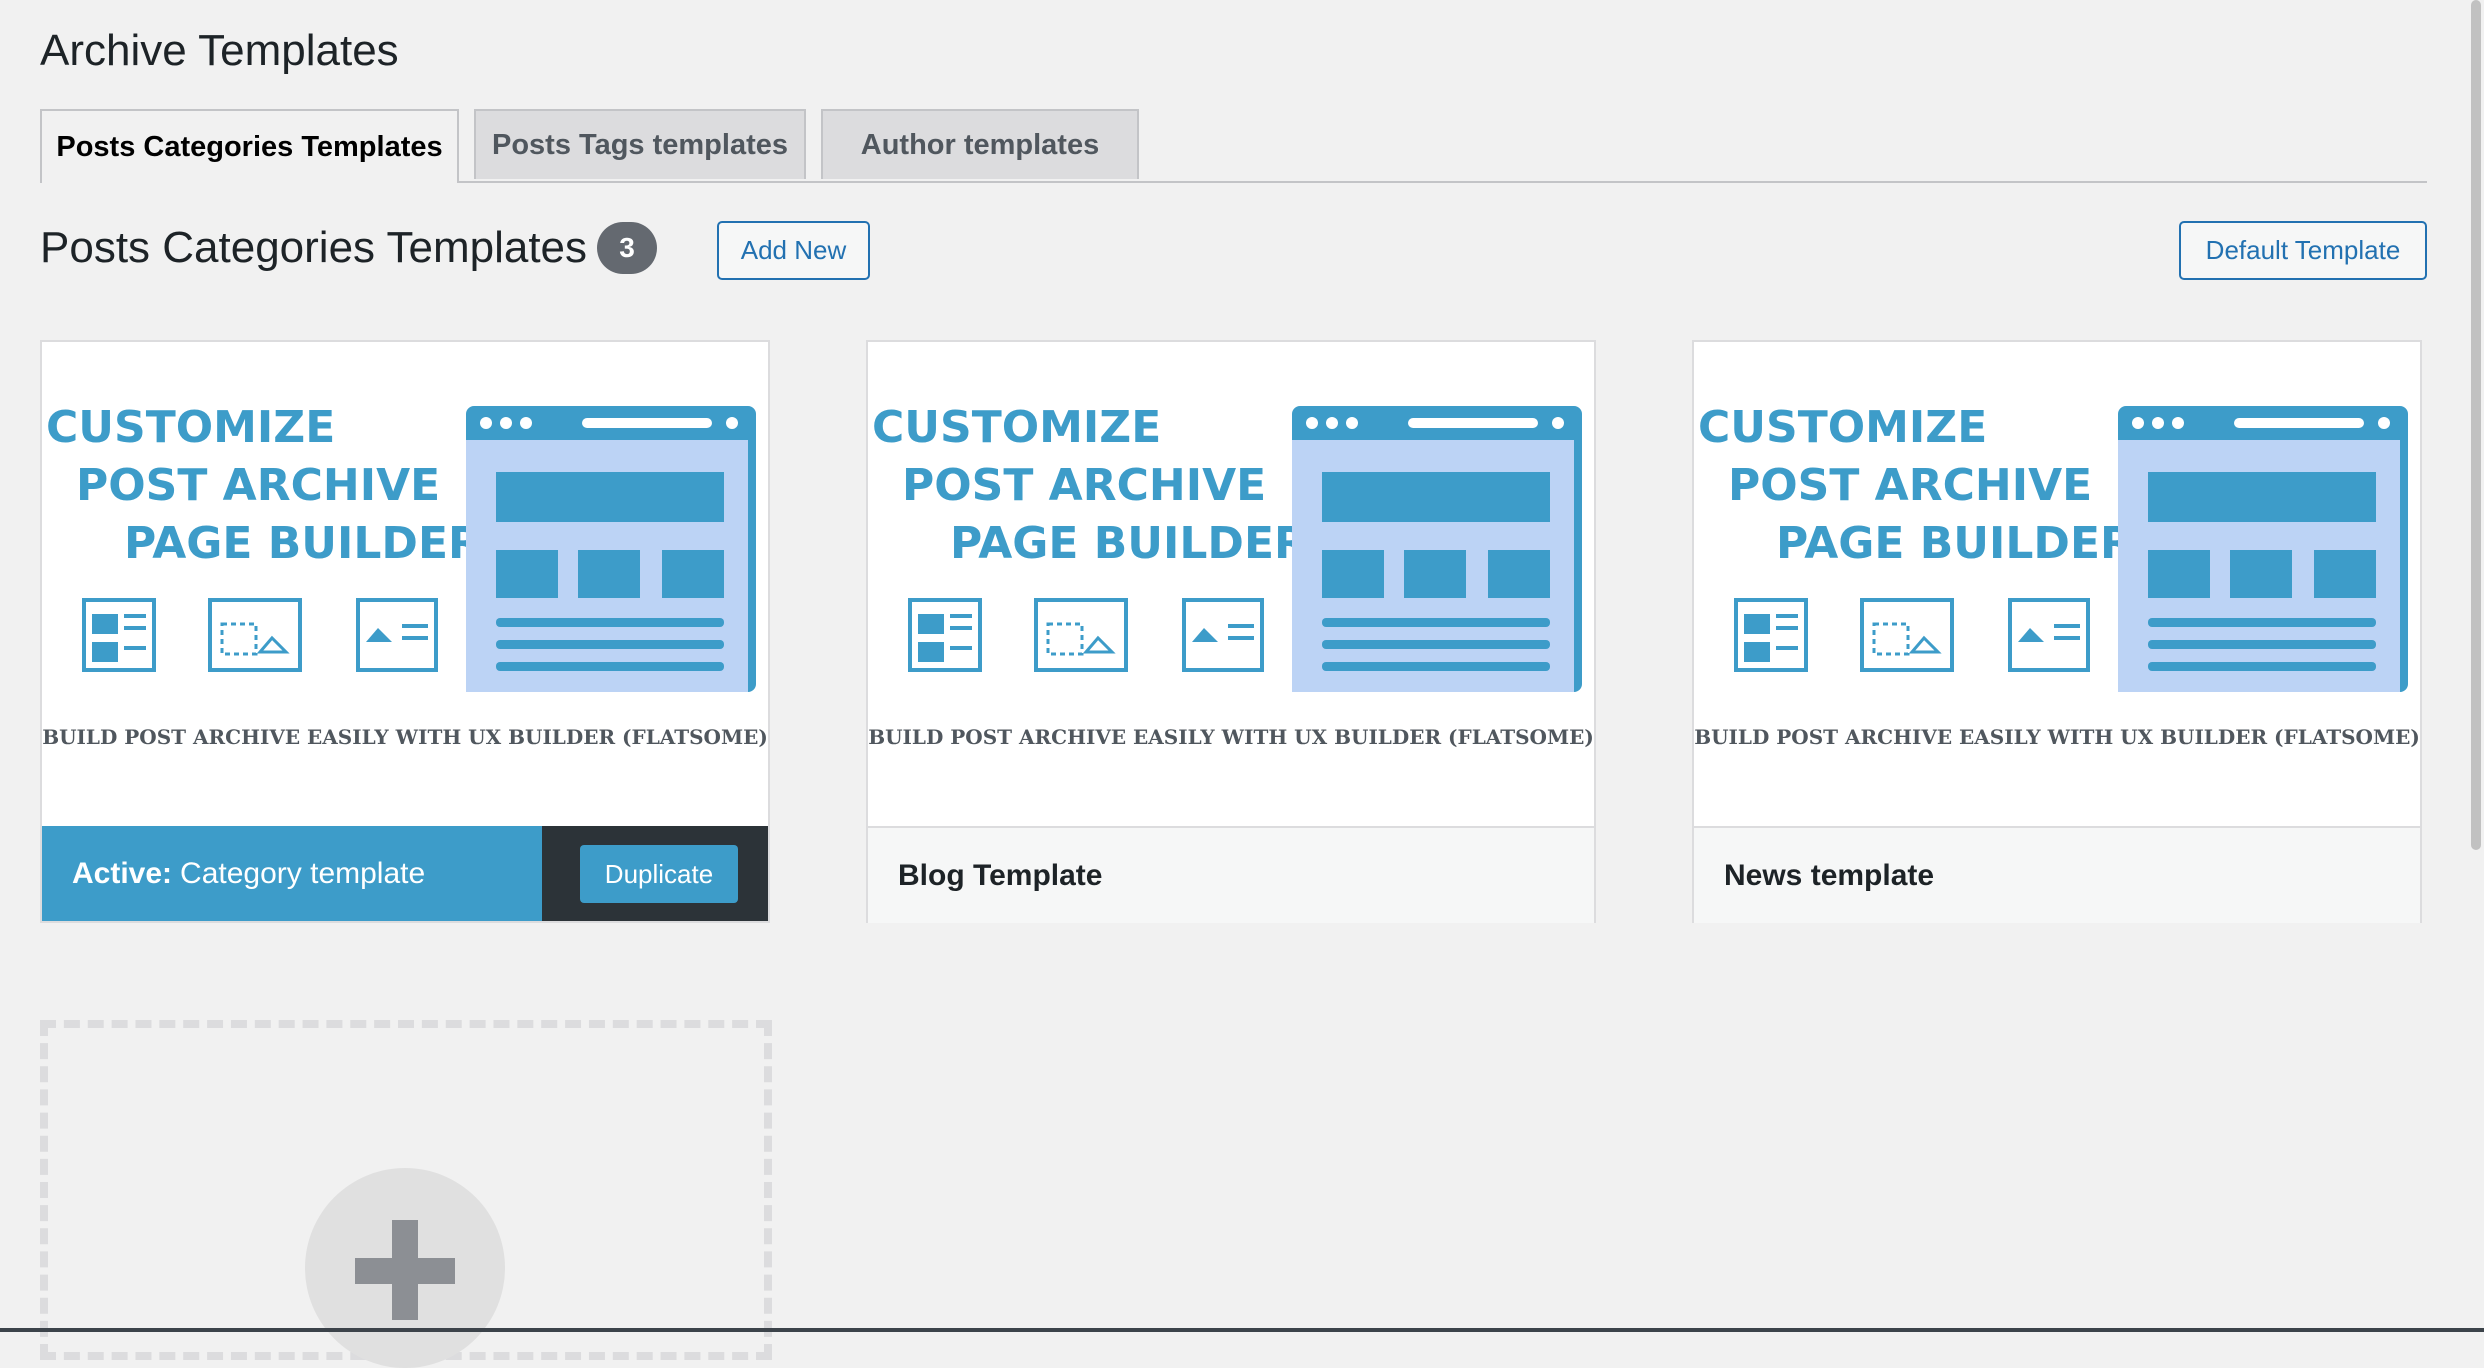  What do you see at coordinates (2303, 250) in the screenshot?
I see `default-template-button: Default Template` at bounding box center [2303, 250].